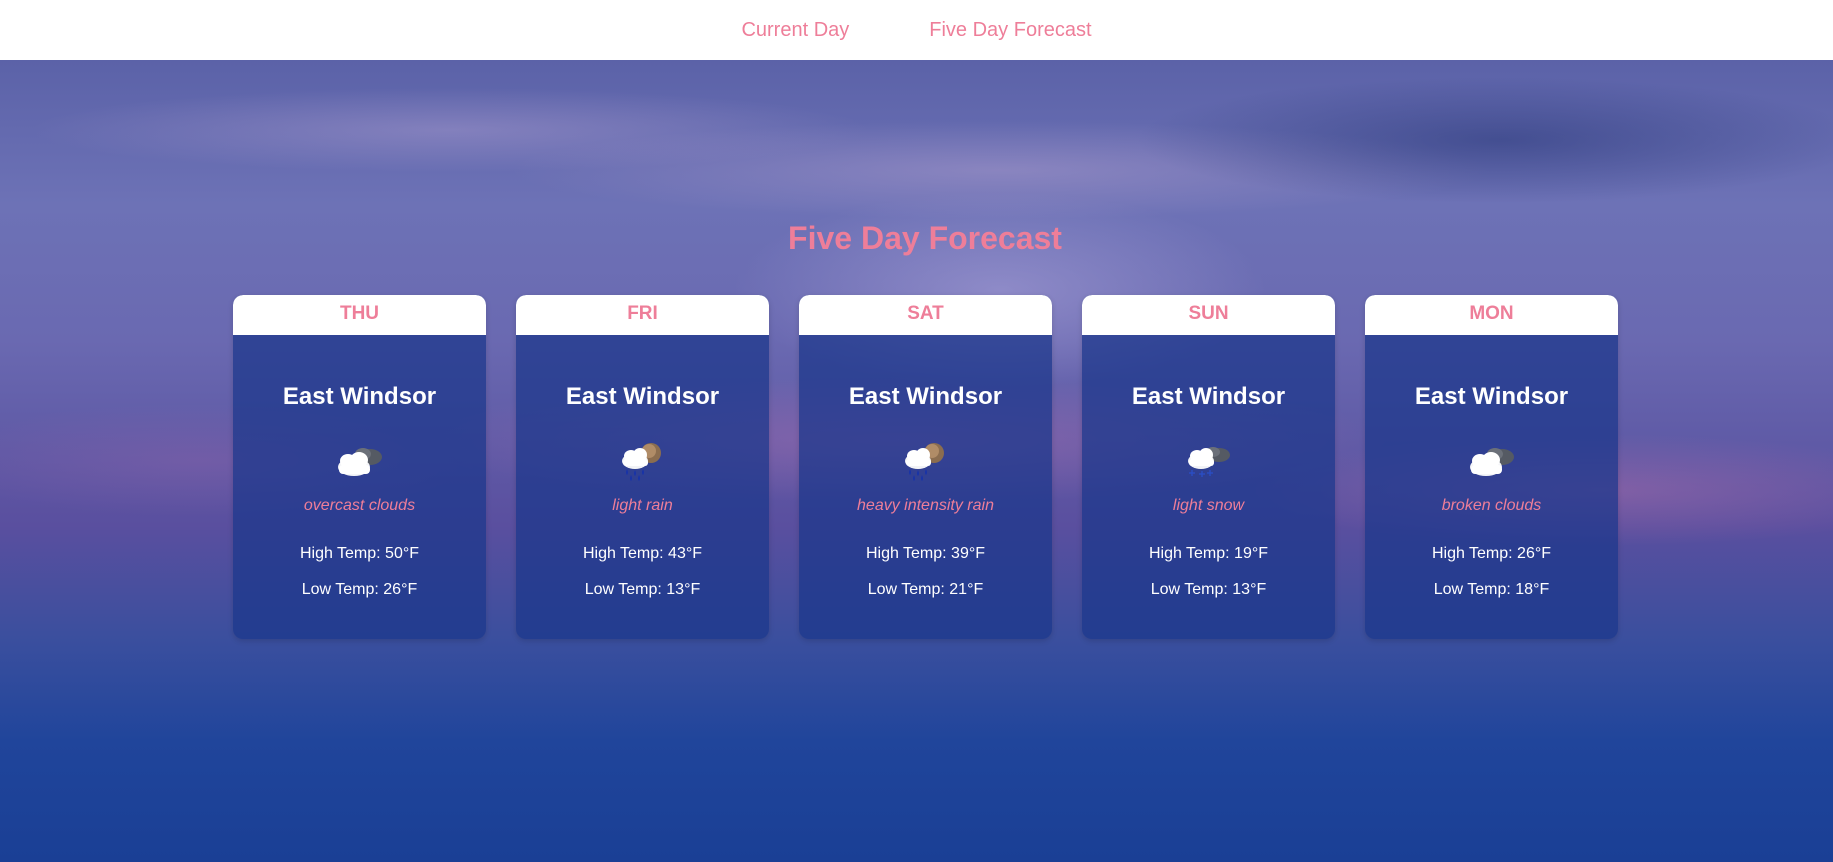 This screenshot has height=862, width=1833. I want to click on card-low-temp: Low Temp: 26°F, so click(359, 589).